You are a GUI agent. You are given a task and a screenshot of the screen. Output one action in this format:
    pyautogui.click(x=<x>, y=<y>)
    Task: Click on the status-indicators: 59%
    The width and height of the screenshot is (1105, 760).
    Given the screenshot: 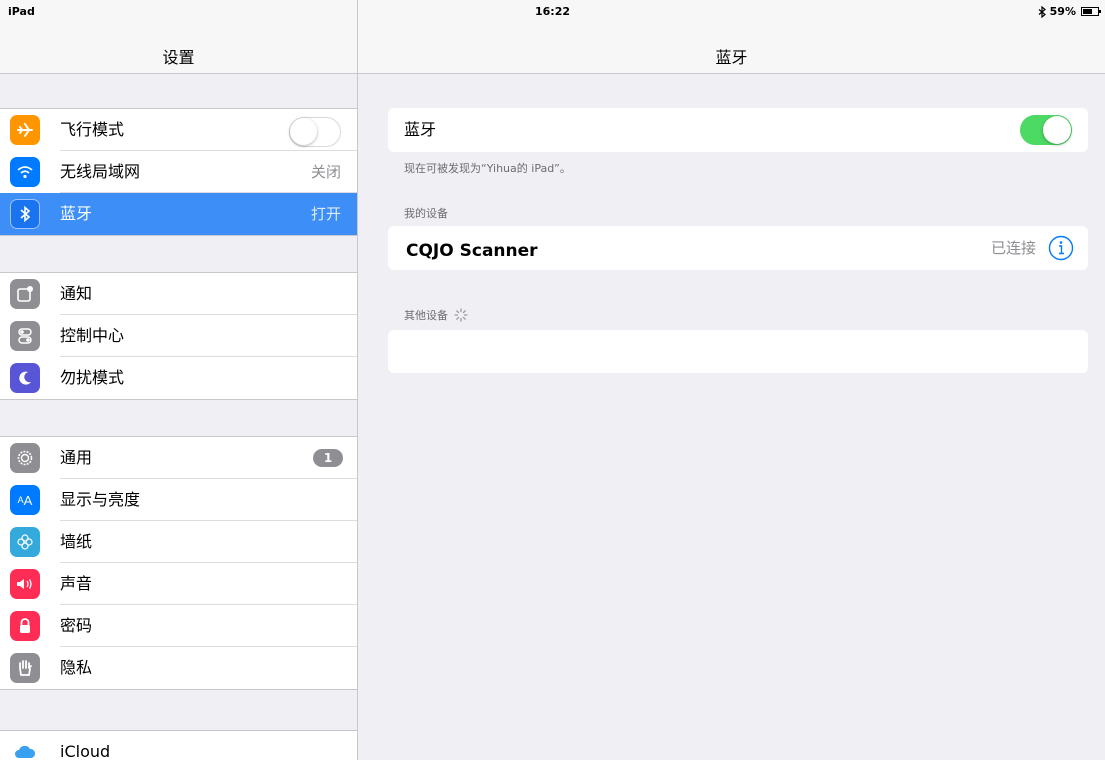 What is the action you would take?
    pyautogui.click(x=1069, y=11)
    